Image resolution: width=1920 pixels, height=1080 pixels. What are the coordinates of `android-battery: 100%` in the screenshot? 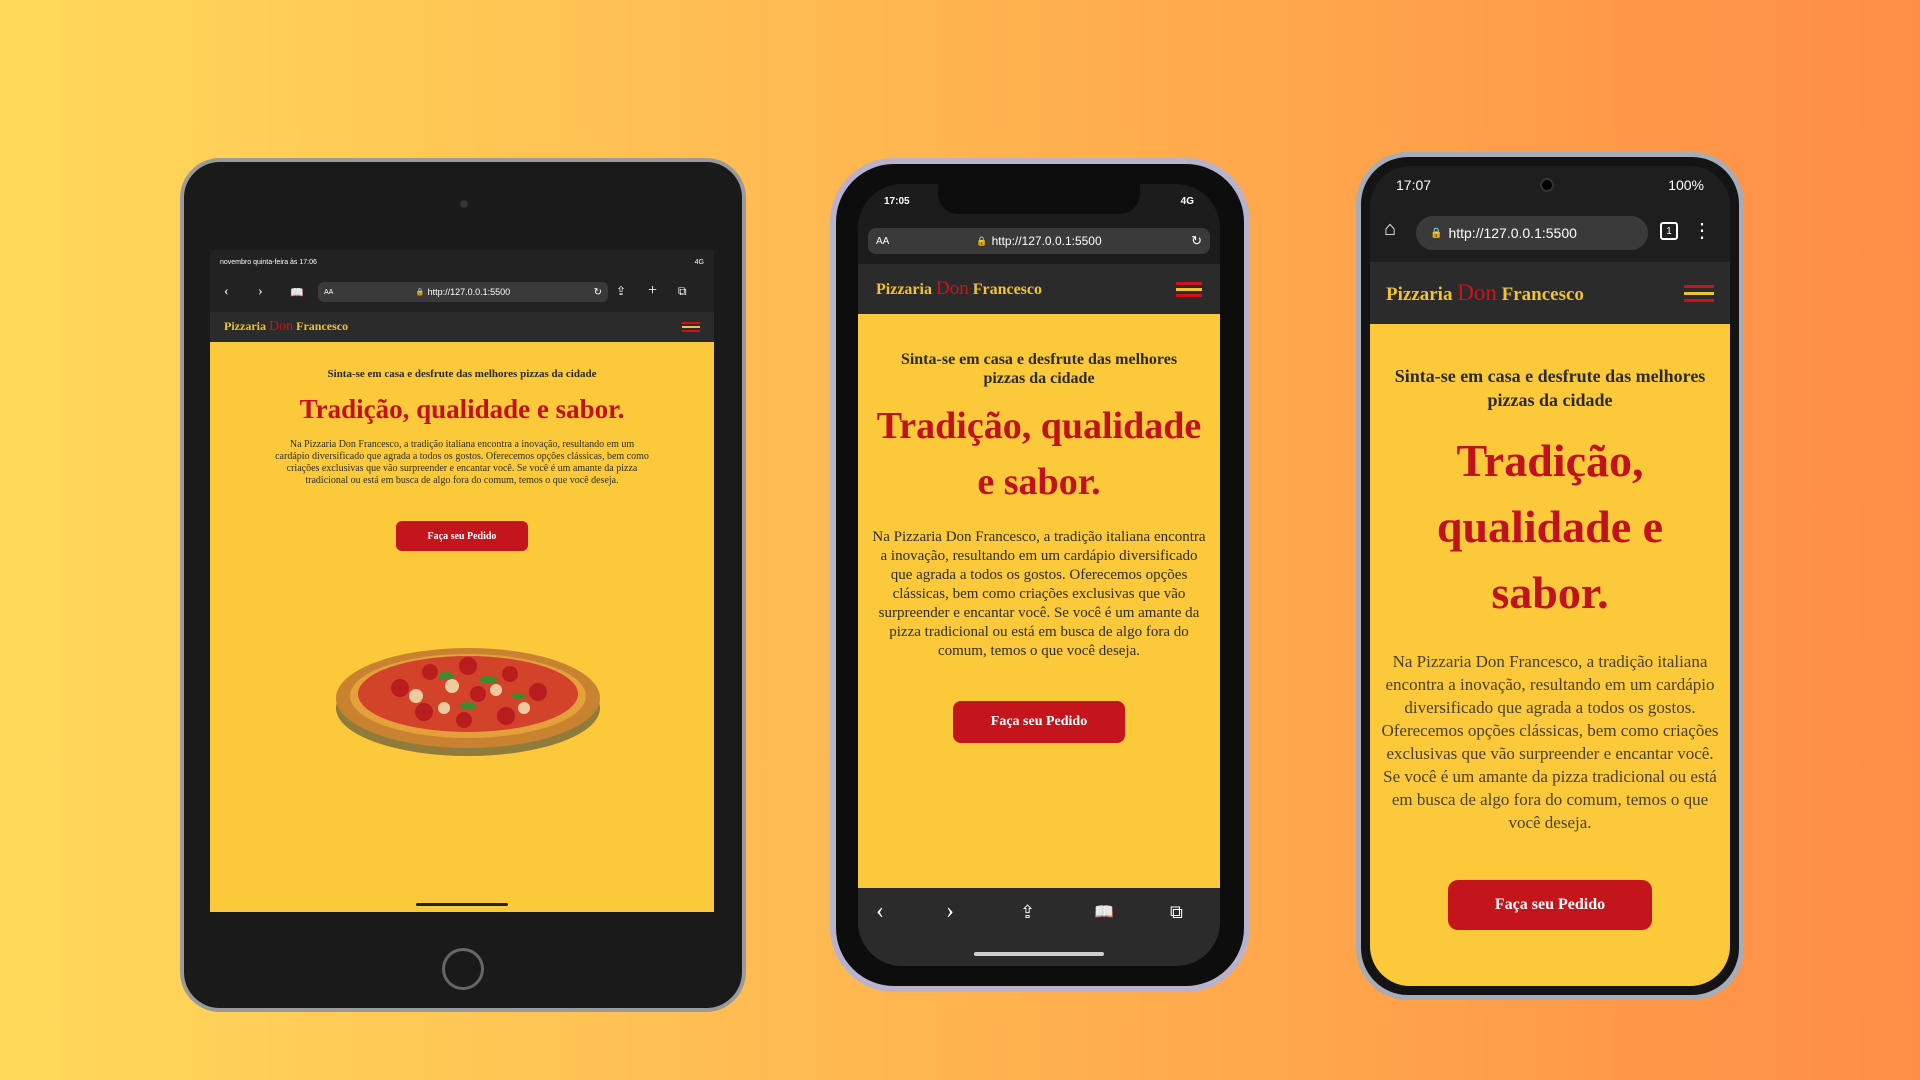 It's located at (1686, 185).